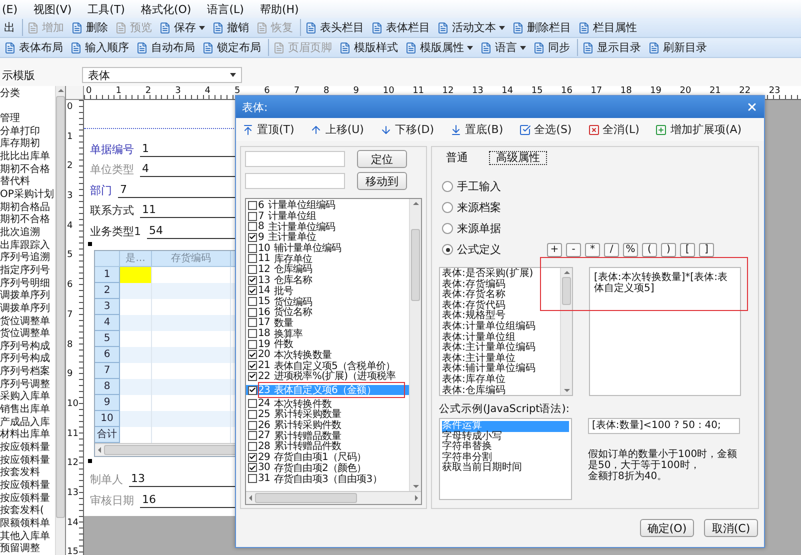 This screenshot has width=801, height=555. Describe the element at coordinates (327, 291) in the screenshot. I see `list-item: 14 批号` at that location.